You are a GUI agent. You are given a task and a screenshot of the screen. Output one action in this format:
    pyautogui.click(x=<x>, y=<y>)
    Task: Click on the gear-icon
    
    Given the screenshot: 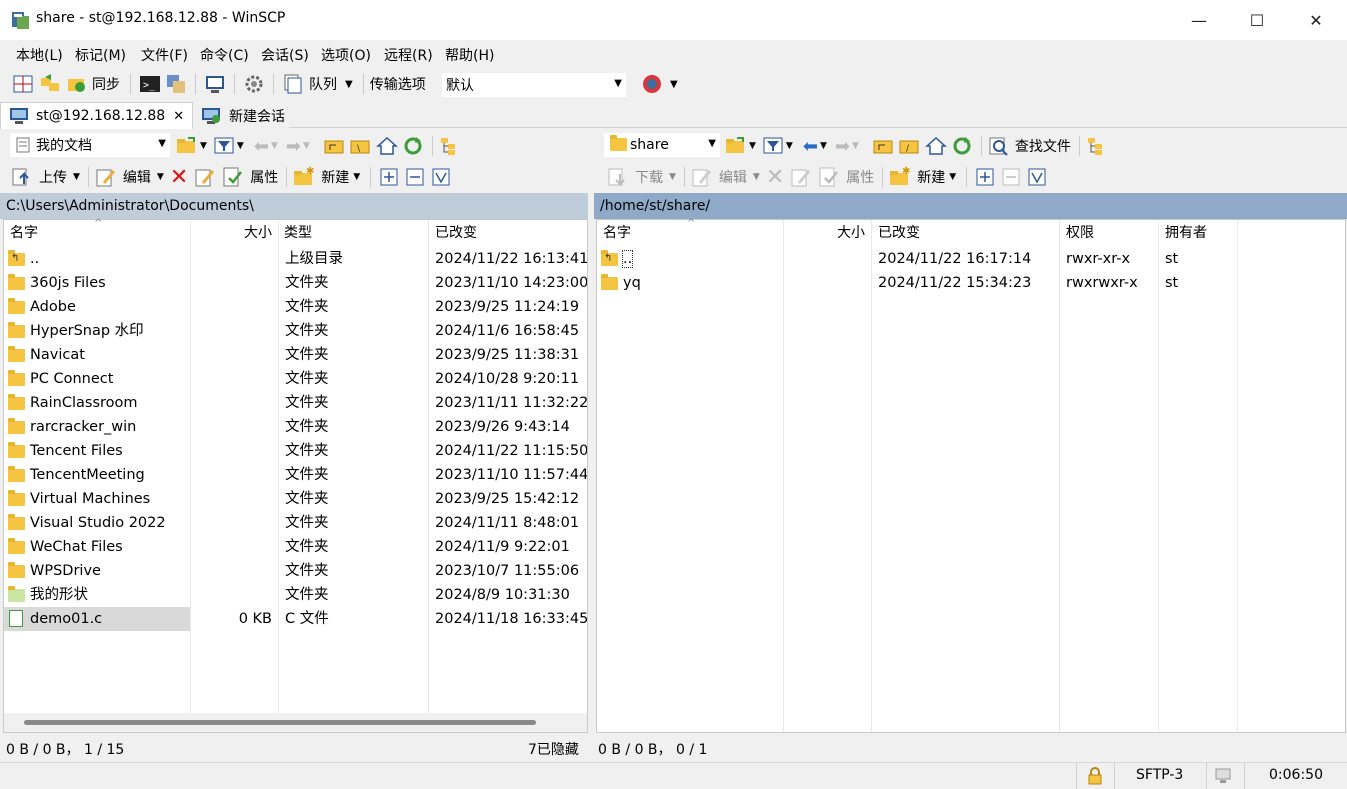 What is the action you would take?
    pyautogui.click(x=254, y=84)
    